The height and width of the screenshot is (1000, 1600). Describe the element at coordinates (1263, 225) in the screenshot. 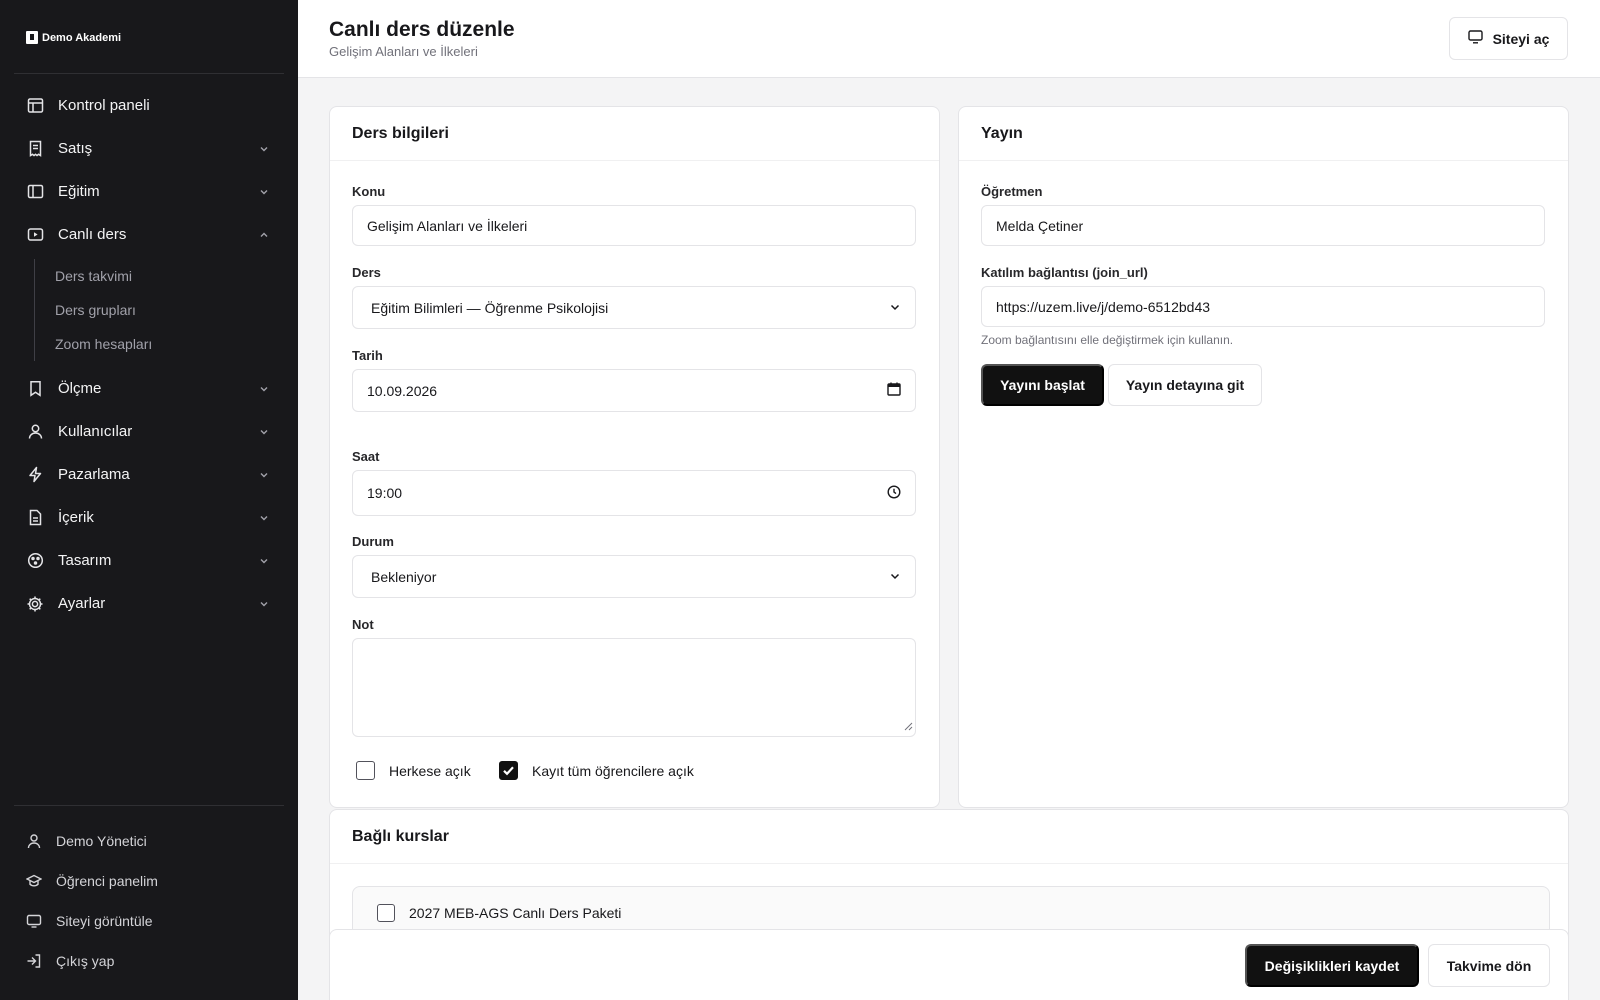

I see `teacher-input: Melda Çetiner` at that location.